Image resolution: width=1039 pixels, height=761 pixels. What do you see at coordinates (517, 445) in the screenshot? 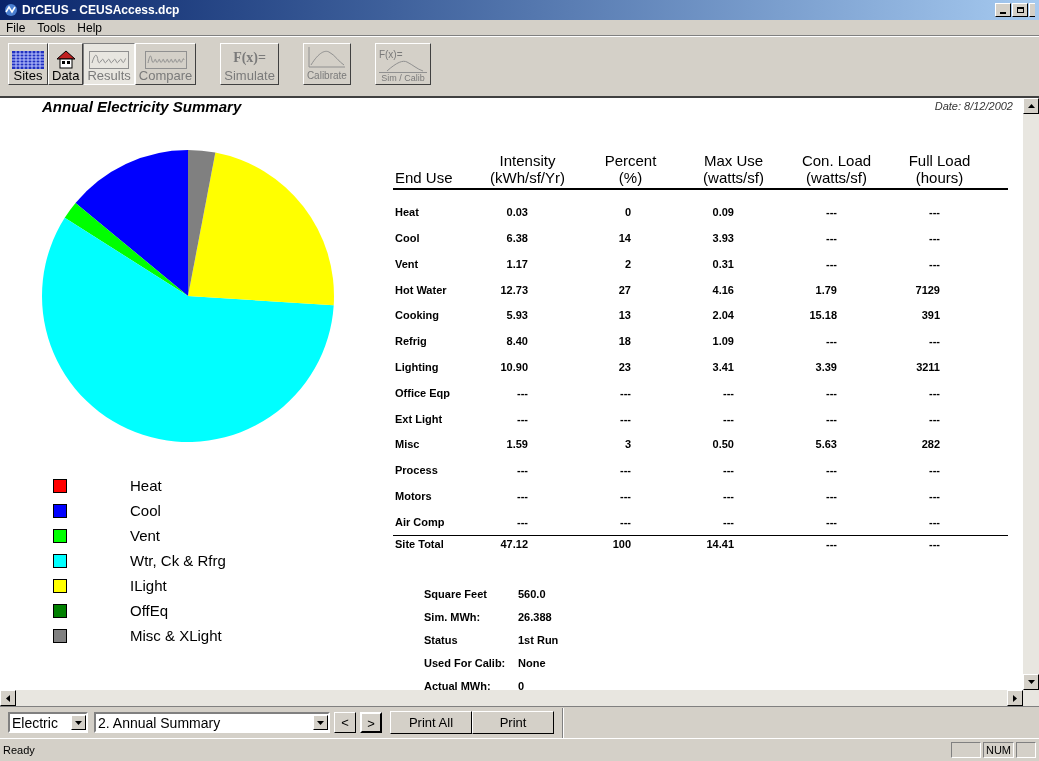
I see `table-cell-text: 1.59` at bounding box center [517, 445].